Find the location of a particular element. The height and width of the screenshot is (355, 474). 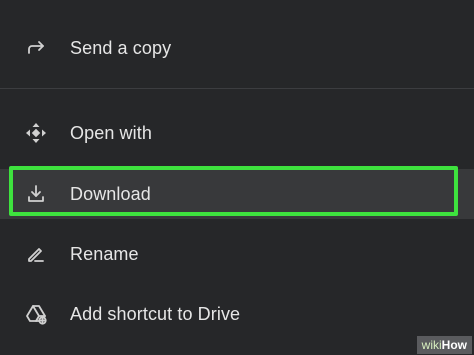

move-arrows-icon is located at coordinates (36, 133).